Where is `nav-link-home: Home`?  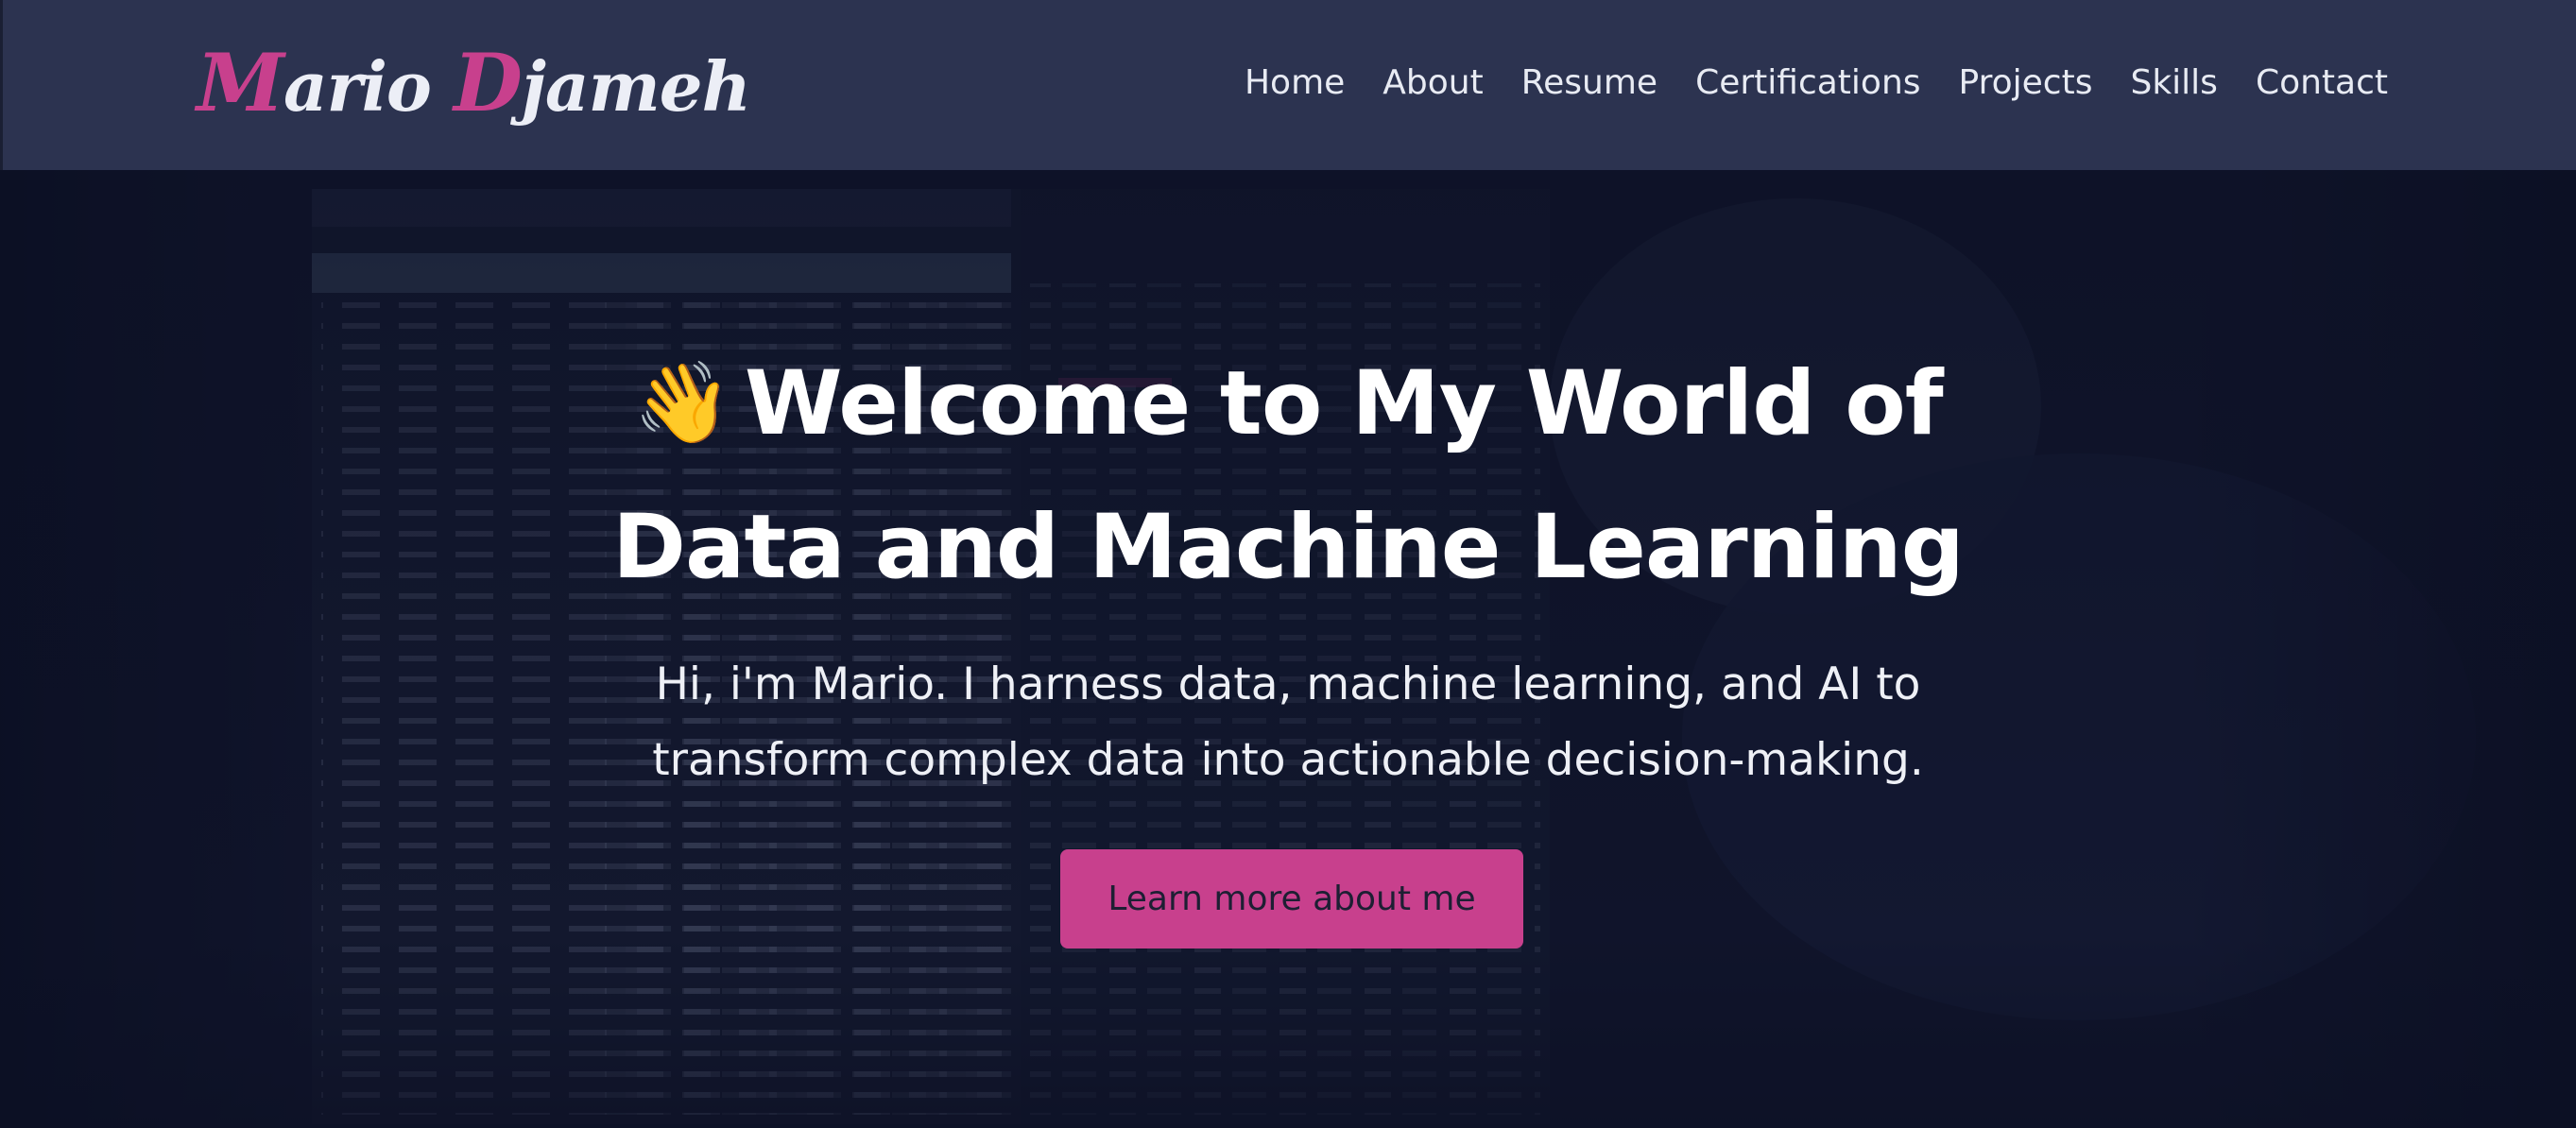
nav-link-home: Home is located at coordinates (1295, 83).